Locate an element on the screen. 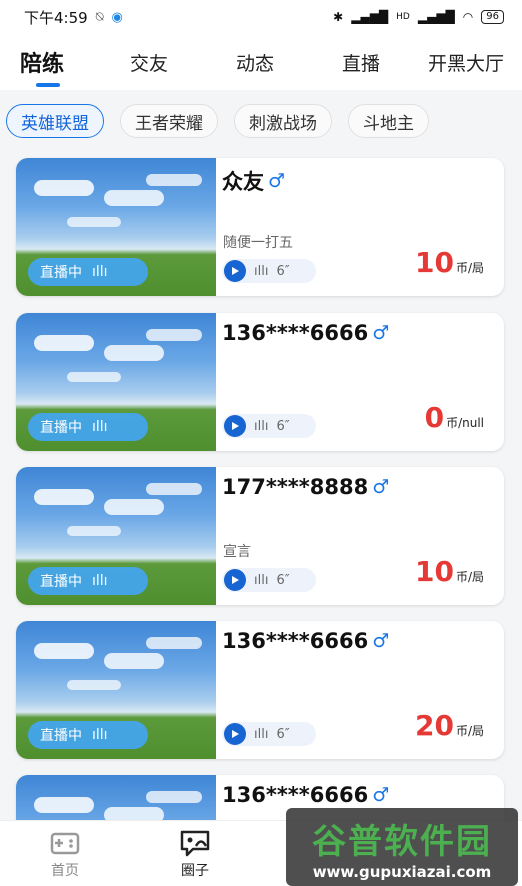  player-card: 直播中 ıllı 136****6666 ♂ ıllı 6″ 0 币/null is located at coordinates (260, 382).